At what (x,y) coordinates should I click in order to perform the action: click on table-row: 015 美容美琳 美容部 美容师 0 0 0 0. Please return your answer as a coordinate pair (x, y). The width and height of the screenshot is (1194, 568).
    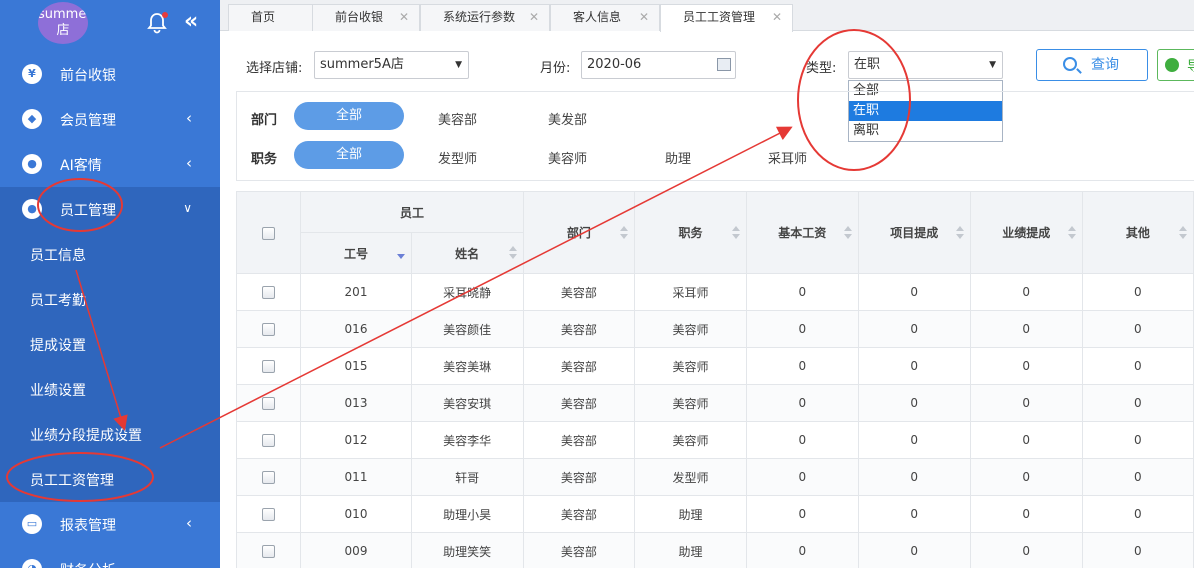
    Looking at the image, I should click on (714, 366).